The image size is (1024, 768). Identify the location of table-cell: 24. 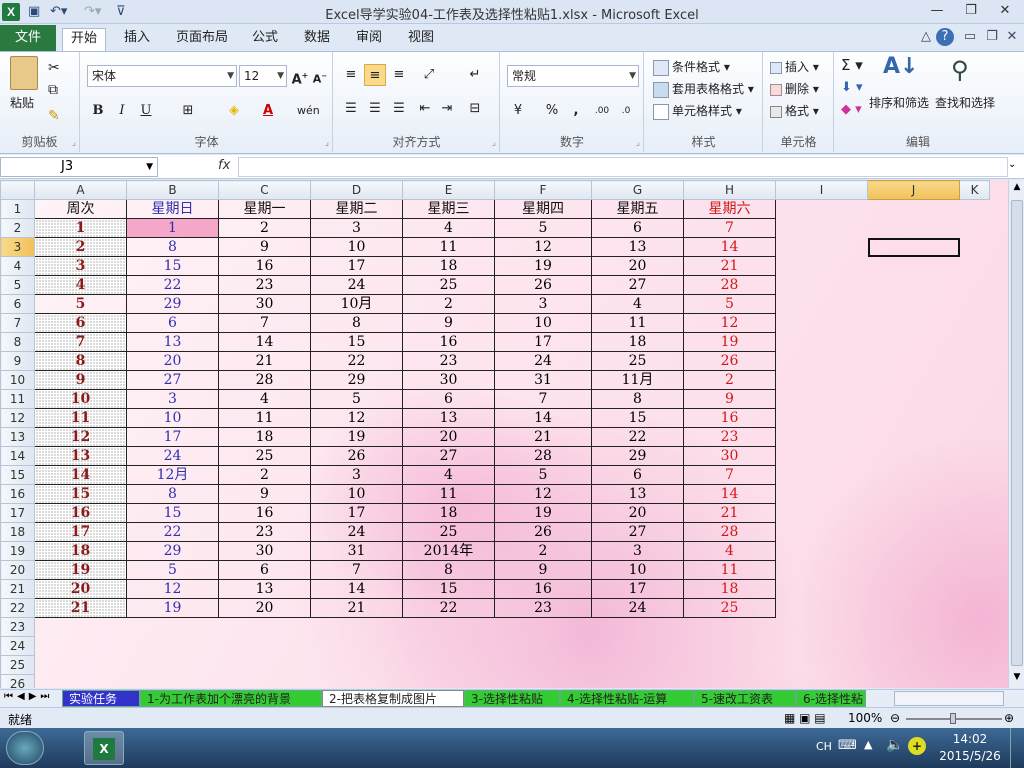
(172, 456).